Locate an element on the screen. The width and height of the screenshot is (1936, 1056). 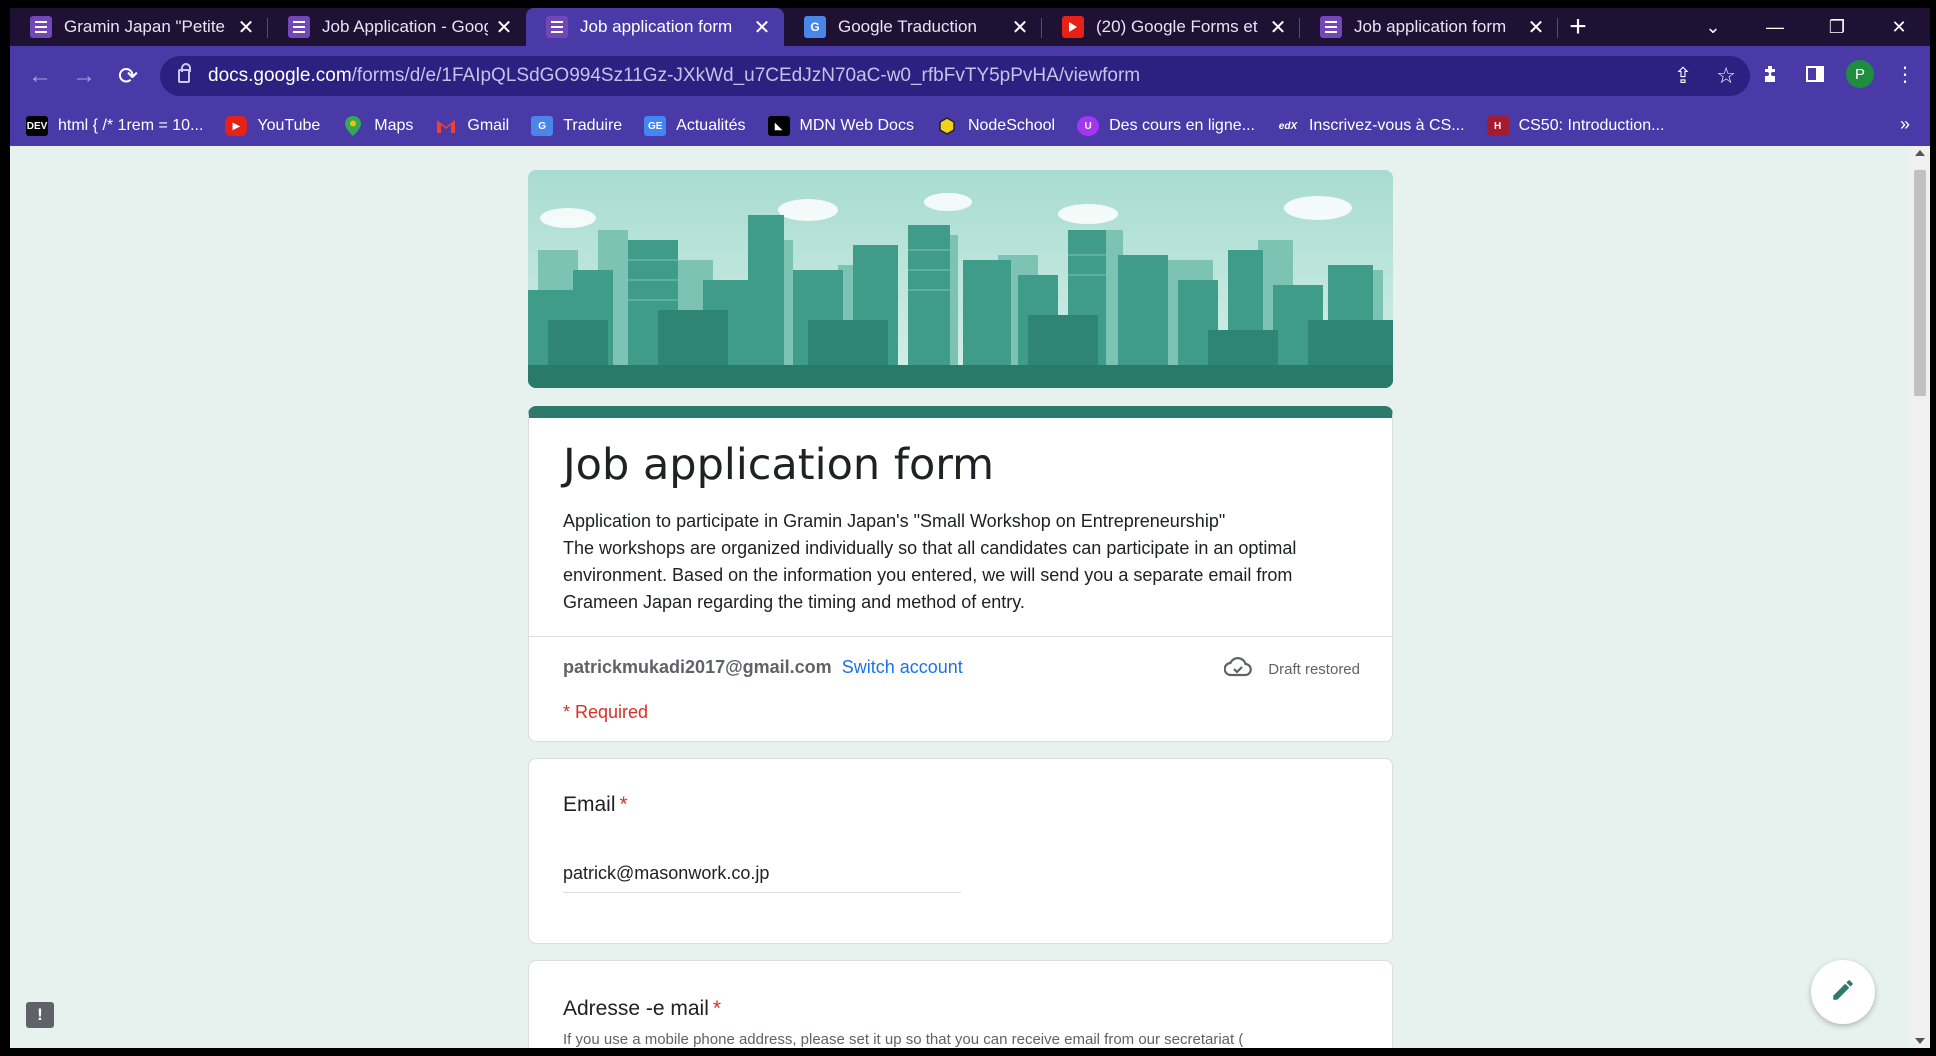
scroll-up-arrow-icon is located at coordinates (1920, 153).